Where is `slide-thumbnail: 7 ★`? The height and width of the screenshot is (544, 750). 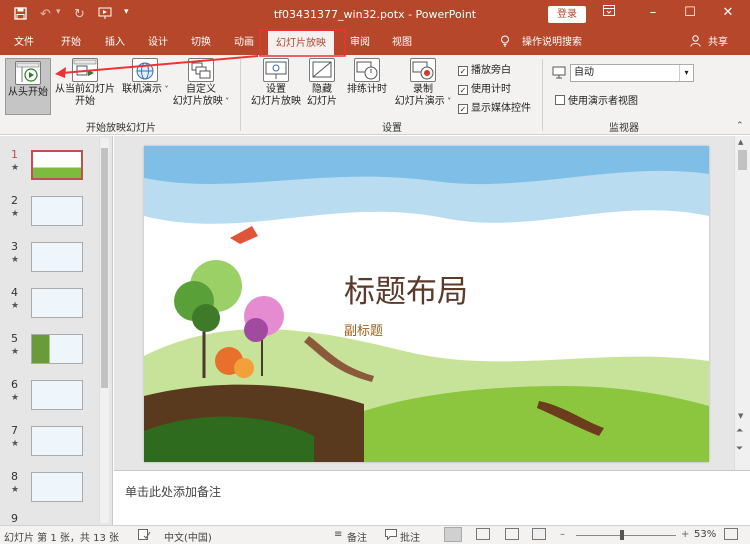 slide-thumbnail: 7 ★ is located at coordinates (50, 446).